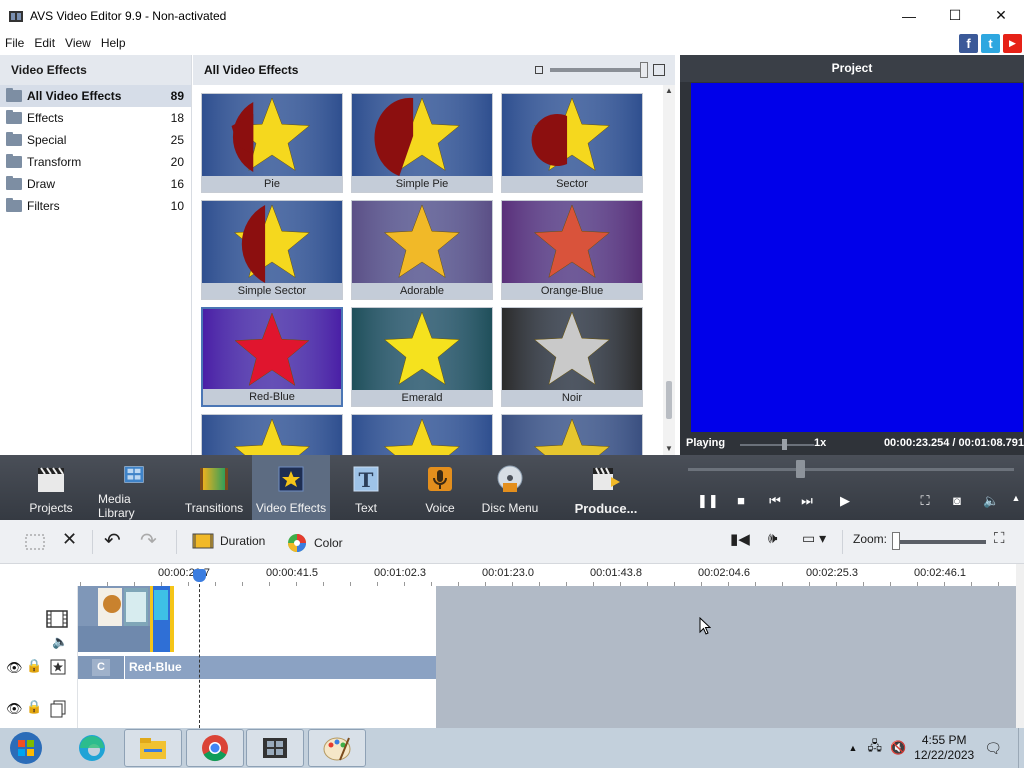  What do you see at coordinates (669, 400) in the screenshot?
I see `scroll-thumb` at bounding box center [669, 400].